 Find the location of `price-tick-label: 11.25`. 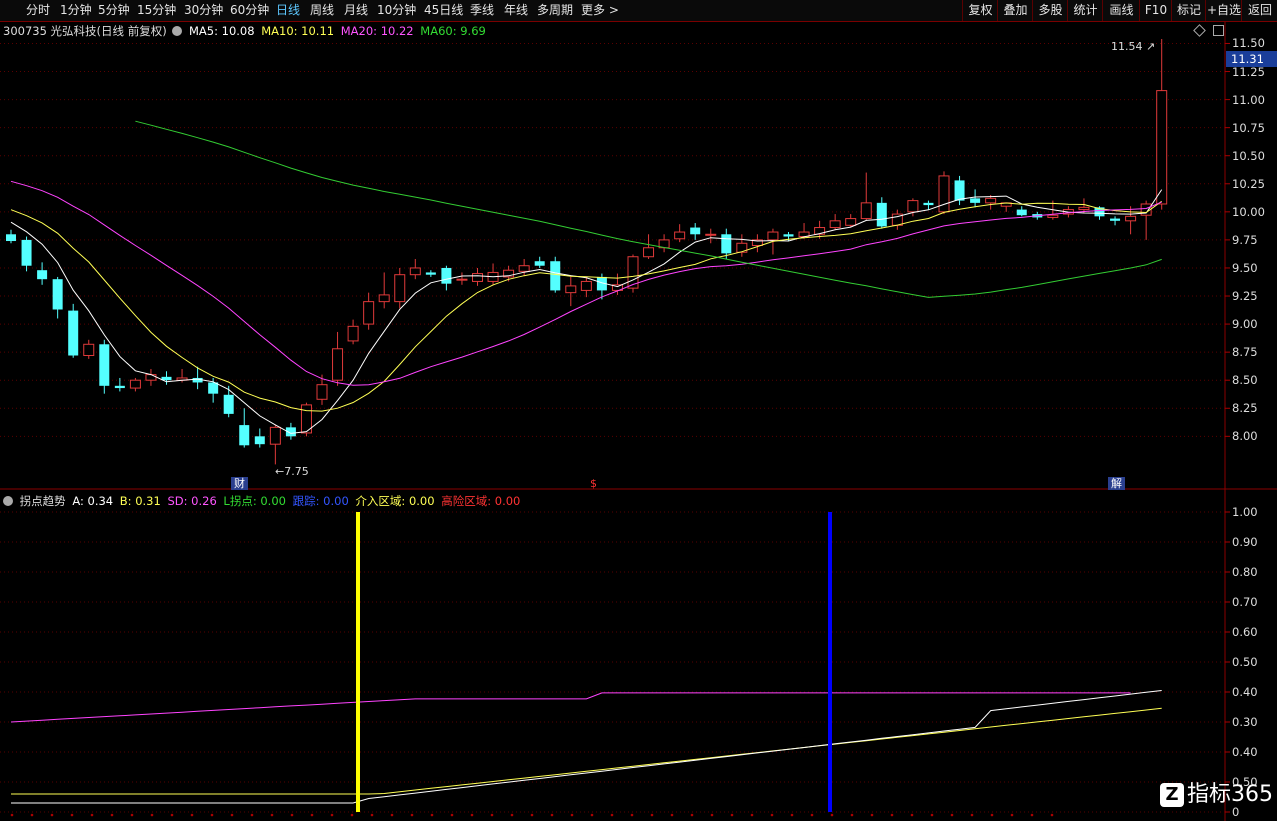

price-tick-label: 11.25 is located at coordinates (1248, 71).